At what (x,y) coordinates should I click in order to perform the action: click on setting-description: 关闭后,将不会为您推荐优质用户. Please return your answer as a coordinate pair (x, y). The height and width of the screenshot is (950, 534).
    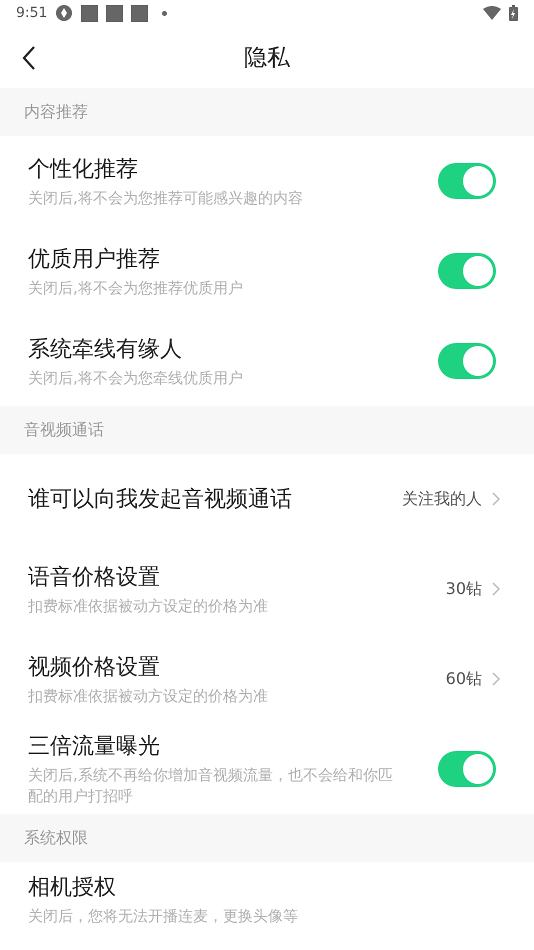
    Looking at the image, I should click on (136, 288).